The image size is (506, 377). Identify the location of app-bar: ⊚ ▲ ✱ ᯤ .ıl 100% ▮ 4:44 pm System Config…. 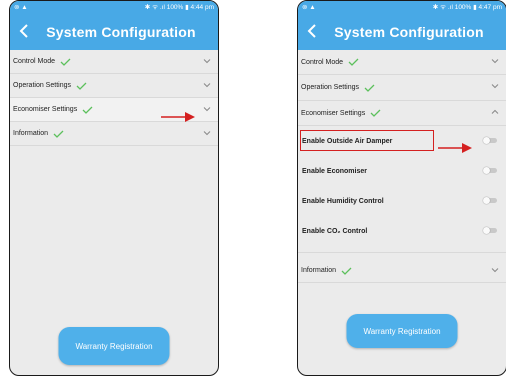
(114, 25).